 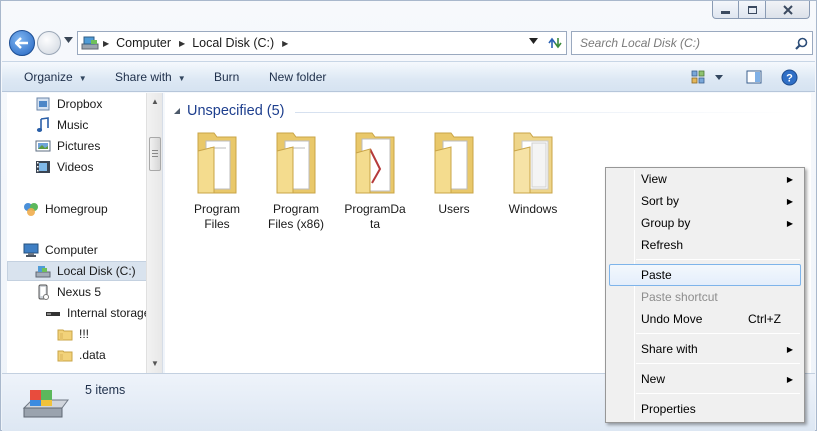 I want to click on address-history-dropdown-icon, so click(x=533, y=41).